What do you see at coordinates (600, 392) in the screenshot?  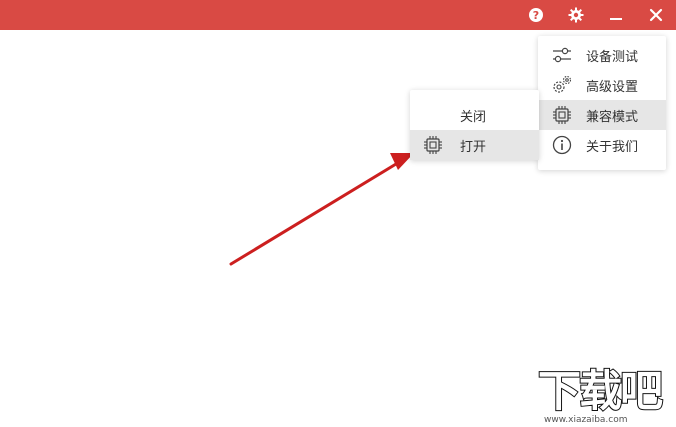 I see `watermark-brand: 下载吧` at bounding box center [600, 392].